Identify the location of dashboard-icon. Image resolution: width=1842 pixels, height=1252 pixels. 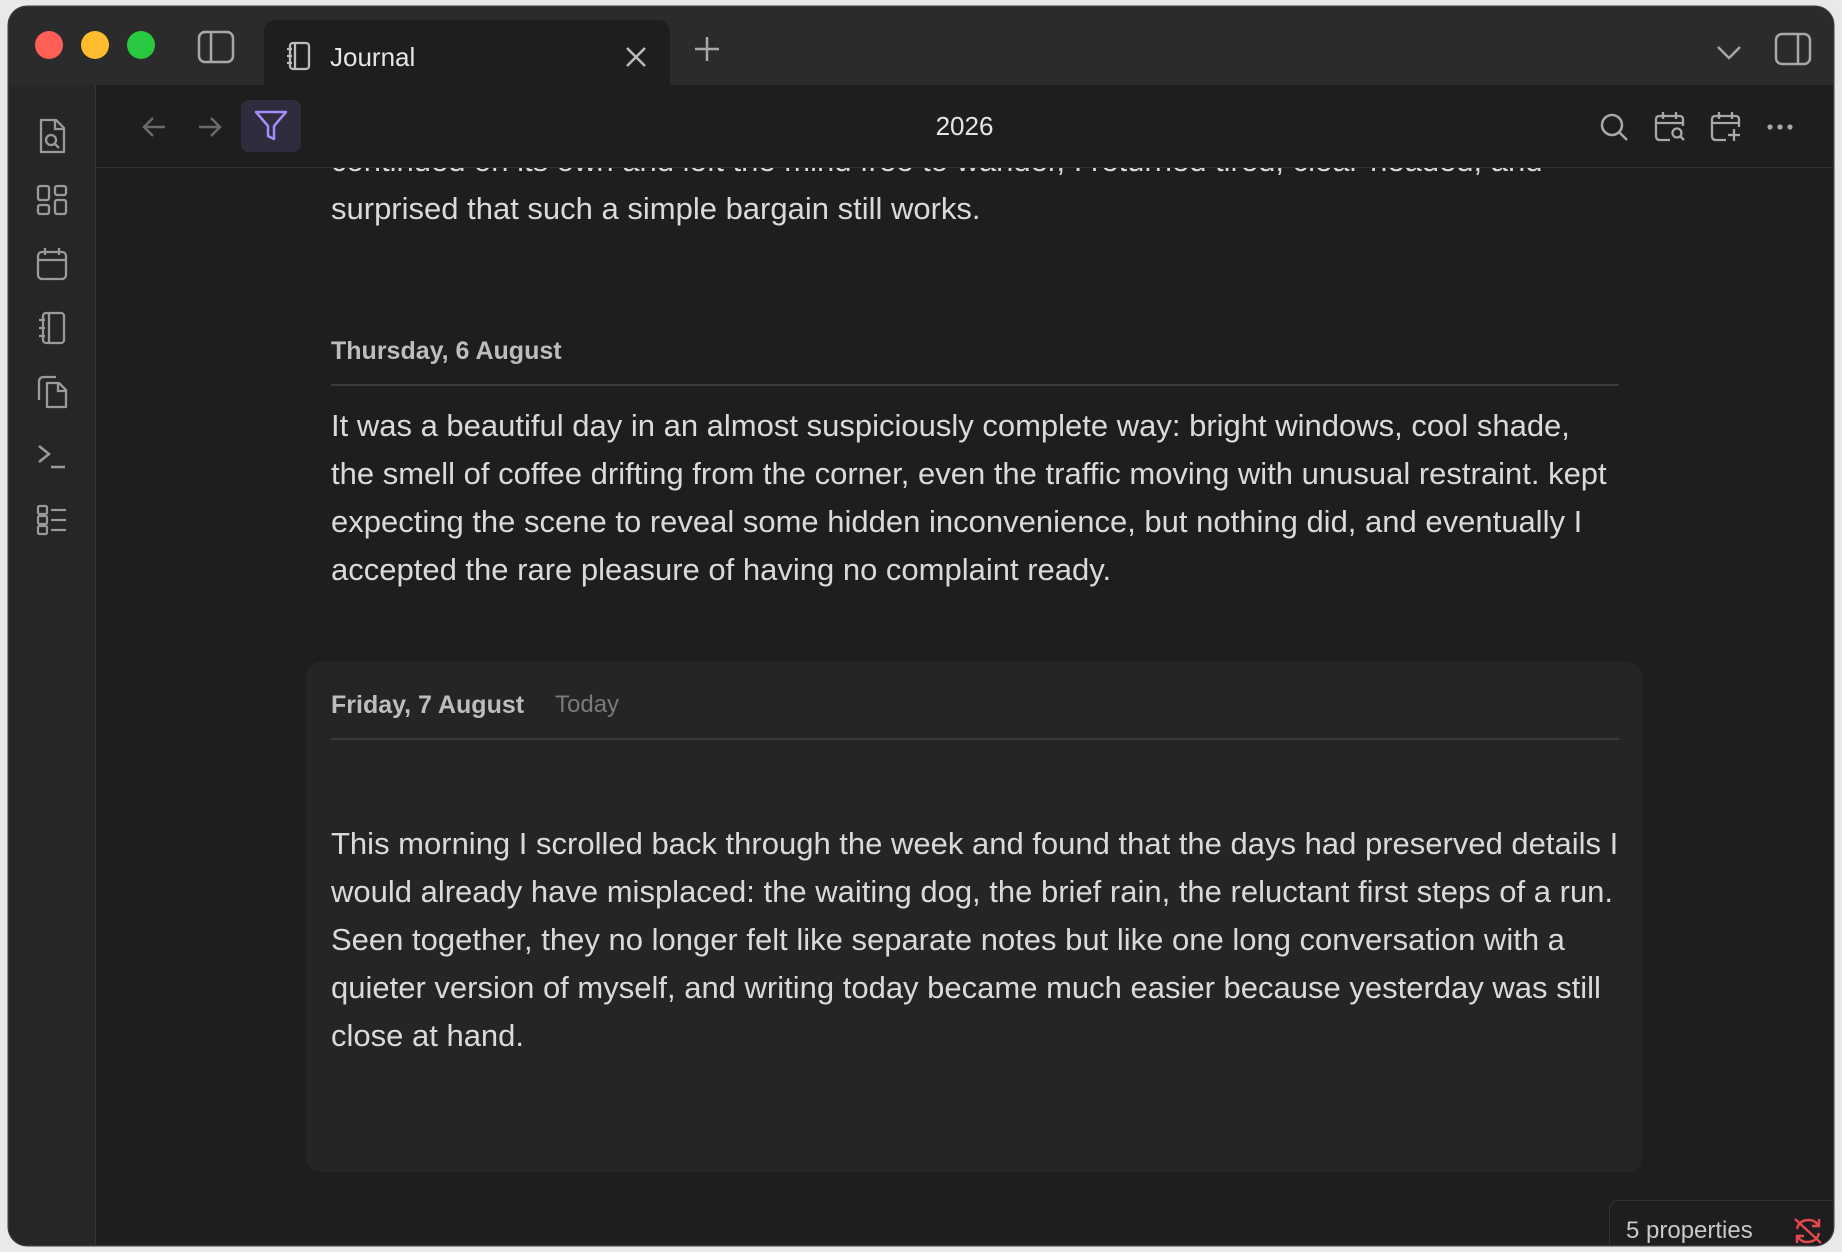
(52, 200).